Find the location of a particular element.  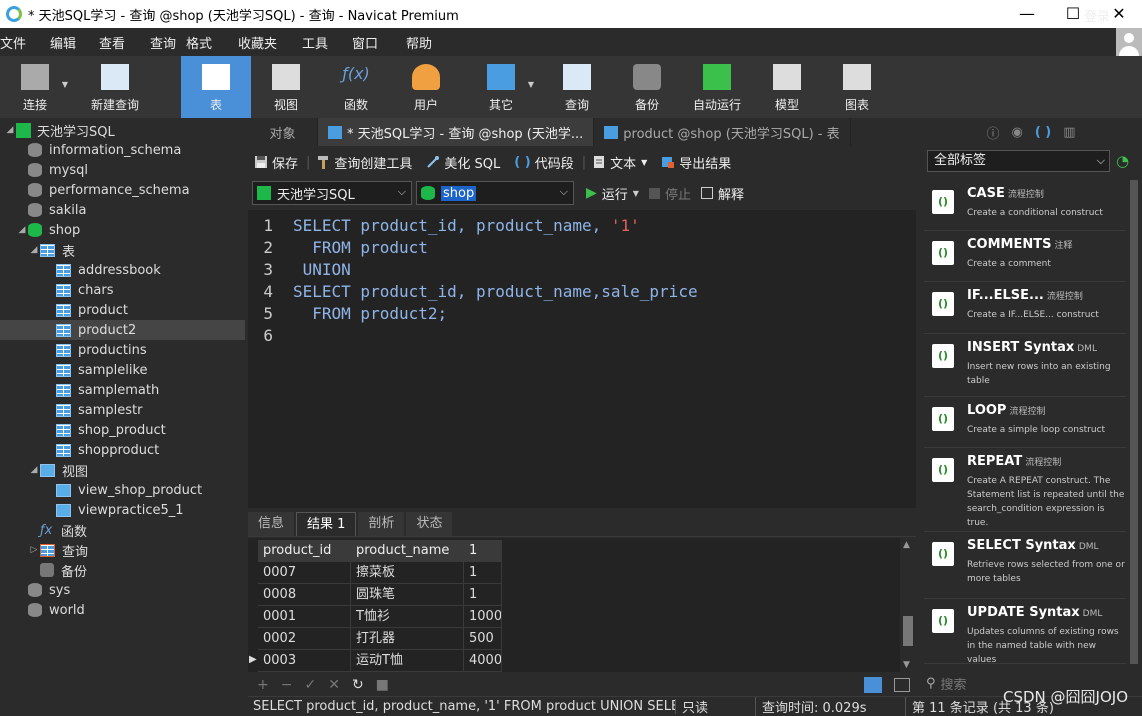

tree-item: chars is located at coordinates (122, 290).